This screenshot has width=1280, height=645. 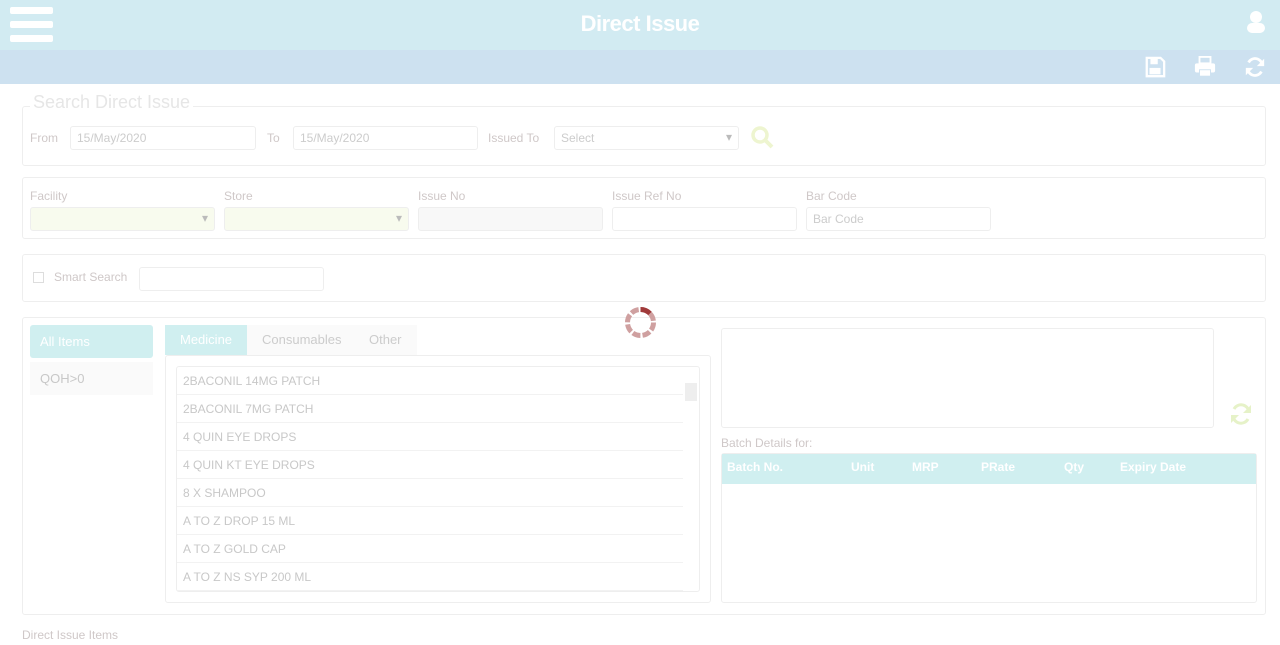 I want to click on bar-code-input: Bar Code, so click(x=898, y=219).